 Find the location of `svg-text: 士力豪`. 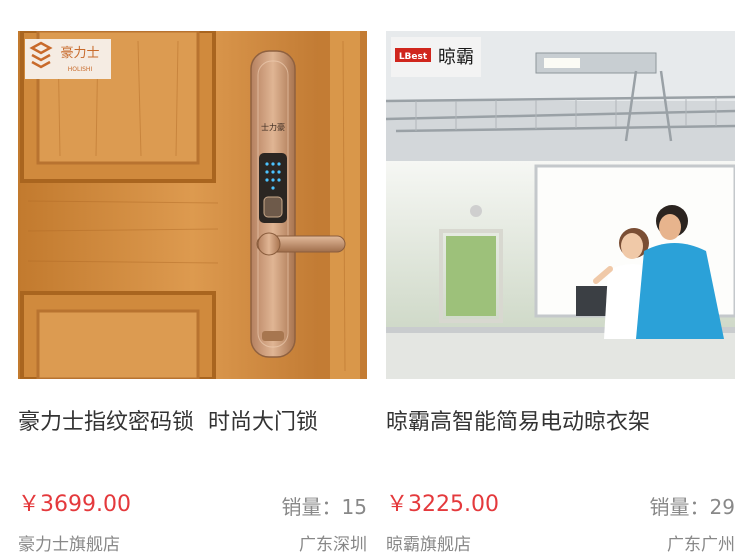

svg-text: 士力豪 is located at coordinates (273, 127).